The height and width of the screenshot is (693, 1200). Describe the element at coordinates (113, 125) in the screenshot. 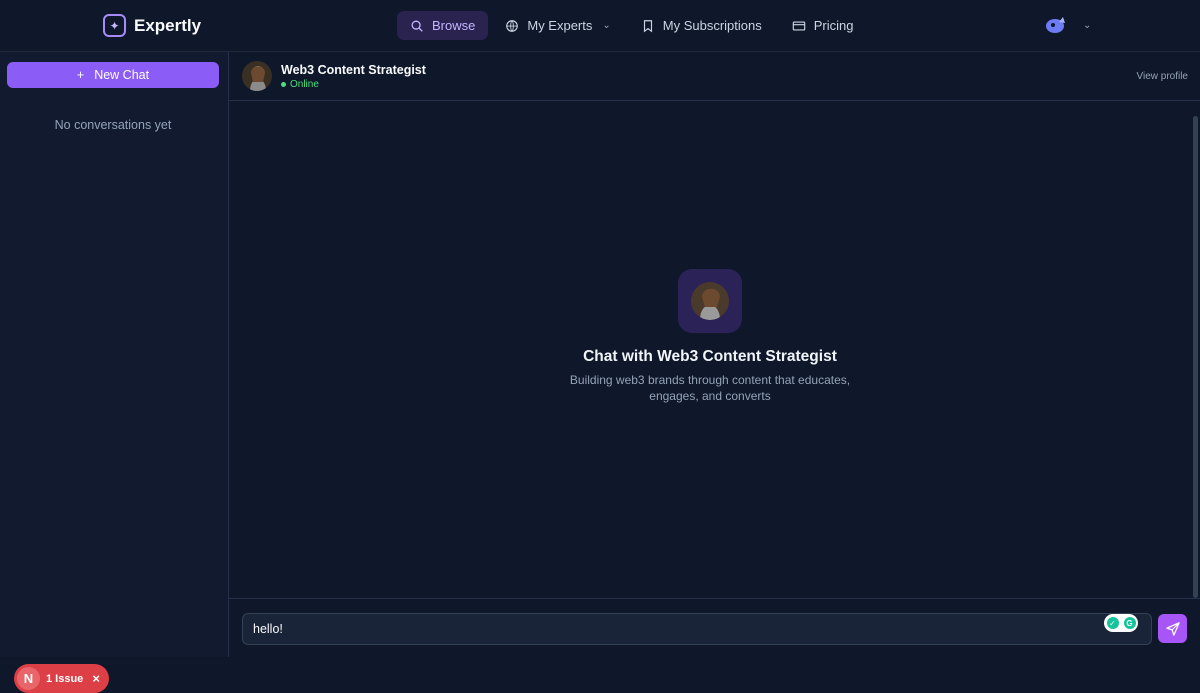

I see `empty-conversations-text: No conversations yet` at that location.